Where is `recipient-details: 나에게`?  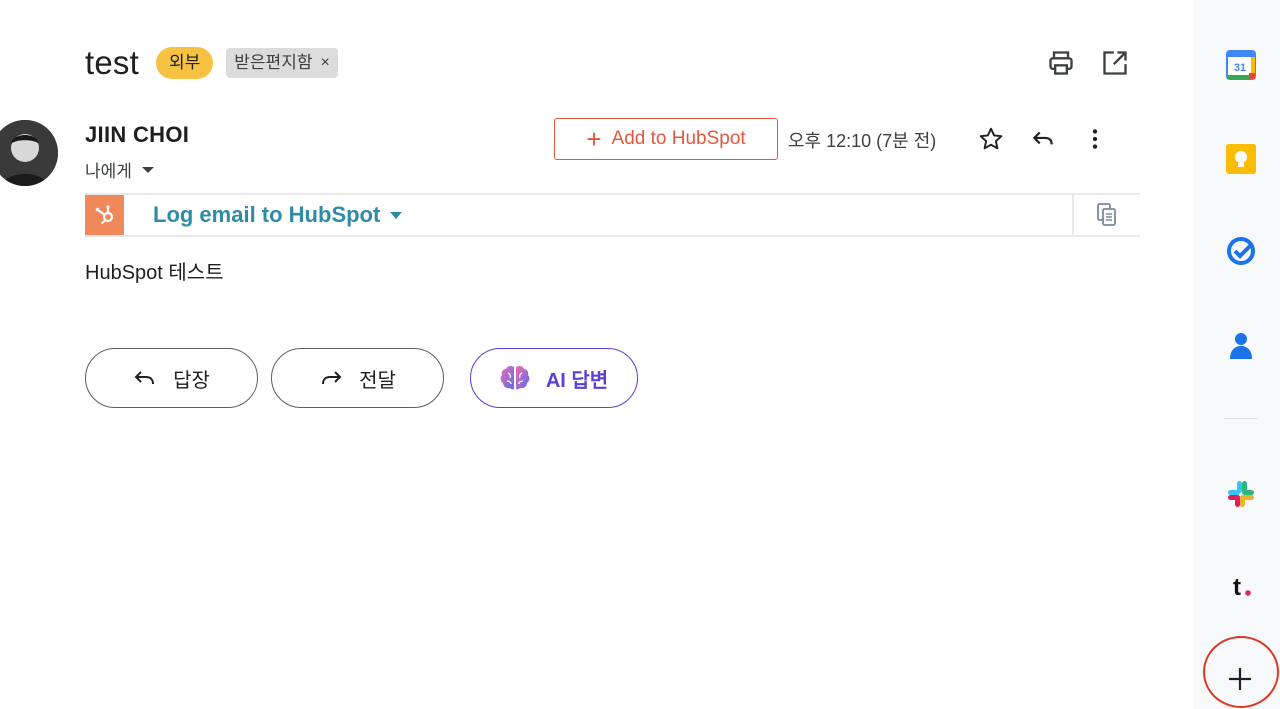 recipient-details: 나에게 is located at coordinates (119, 169).